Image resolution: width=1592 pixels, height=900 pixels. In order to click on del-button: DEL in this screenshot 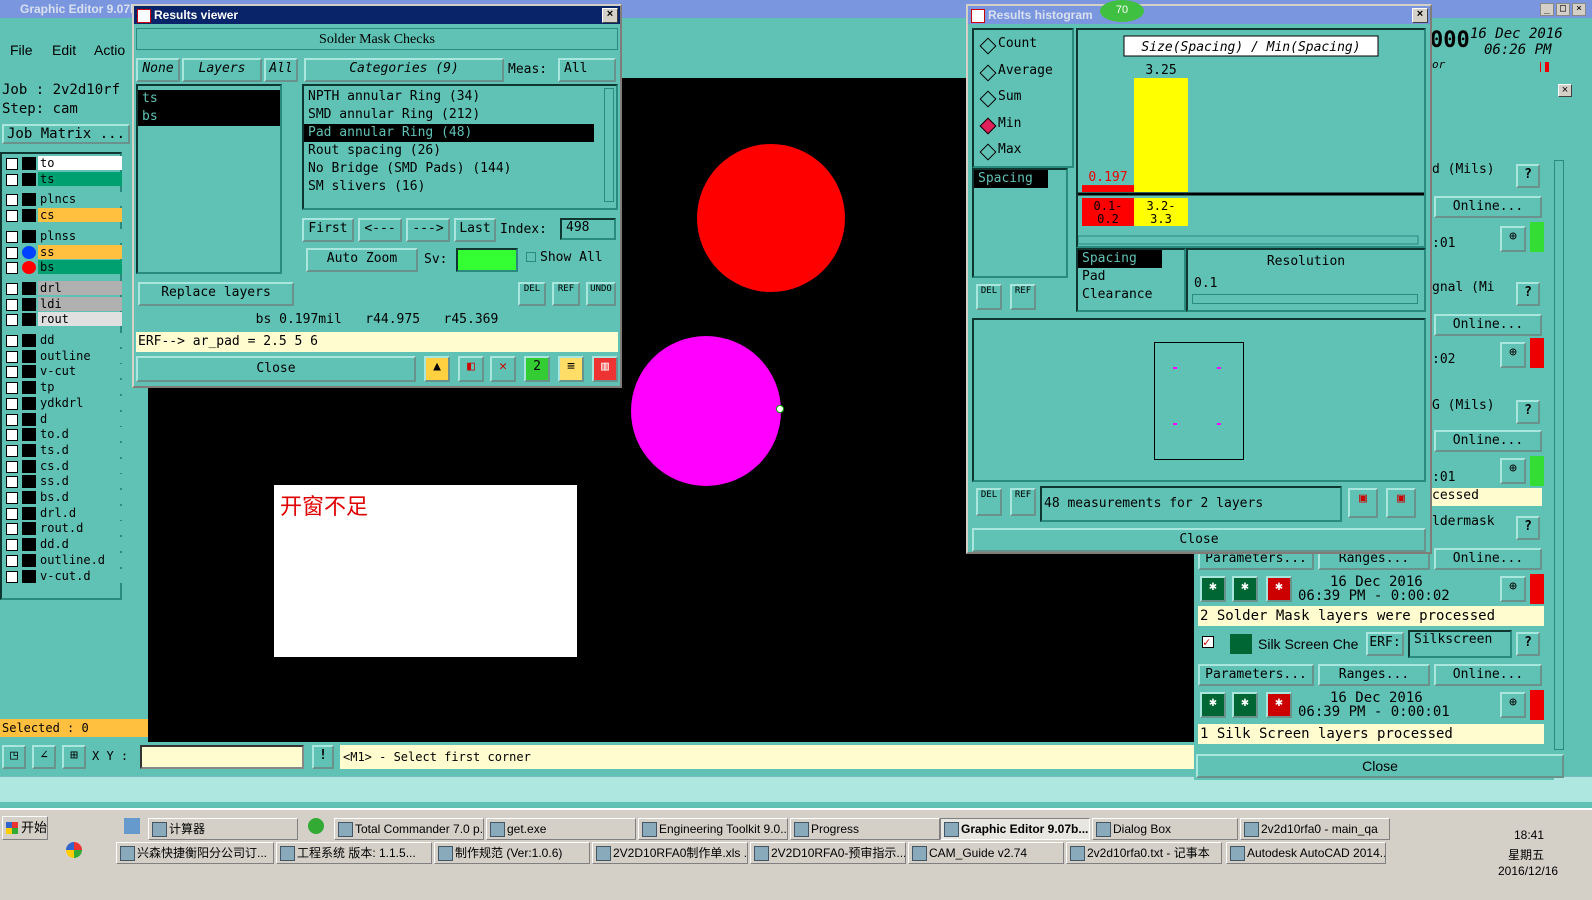, I will do `click(532, 294)`.